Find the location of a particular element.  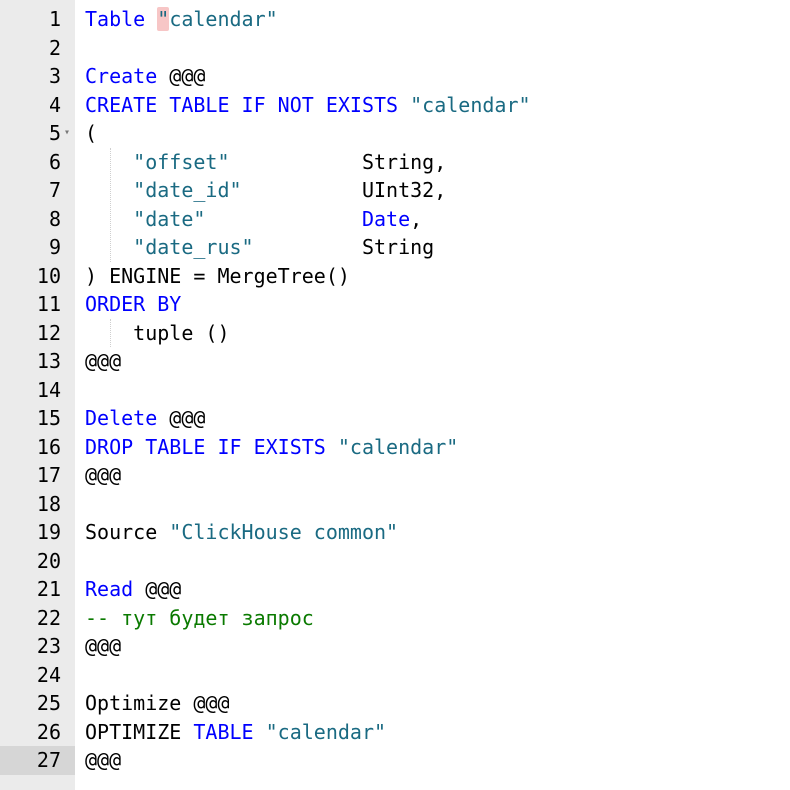

code-token: OPTIMIZE is located at coordinates (139, 731).